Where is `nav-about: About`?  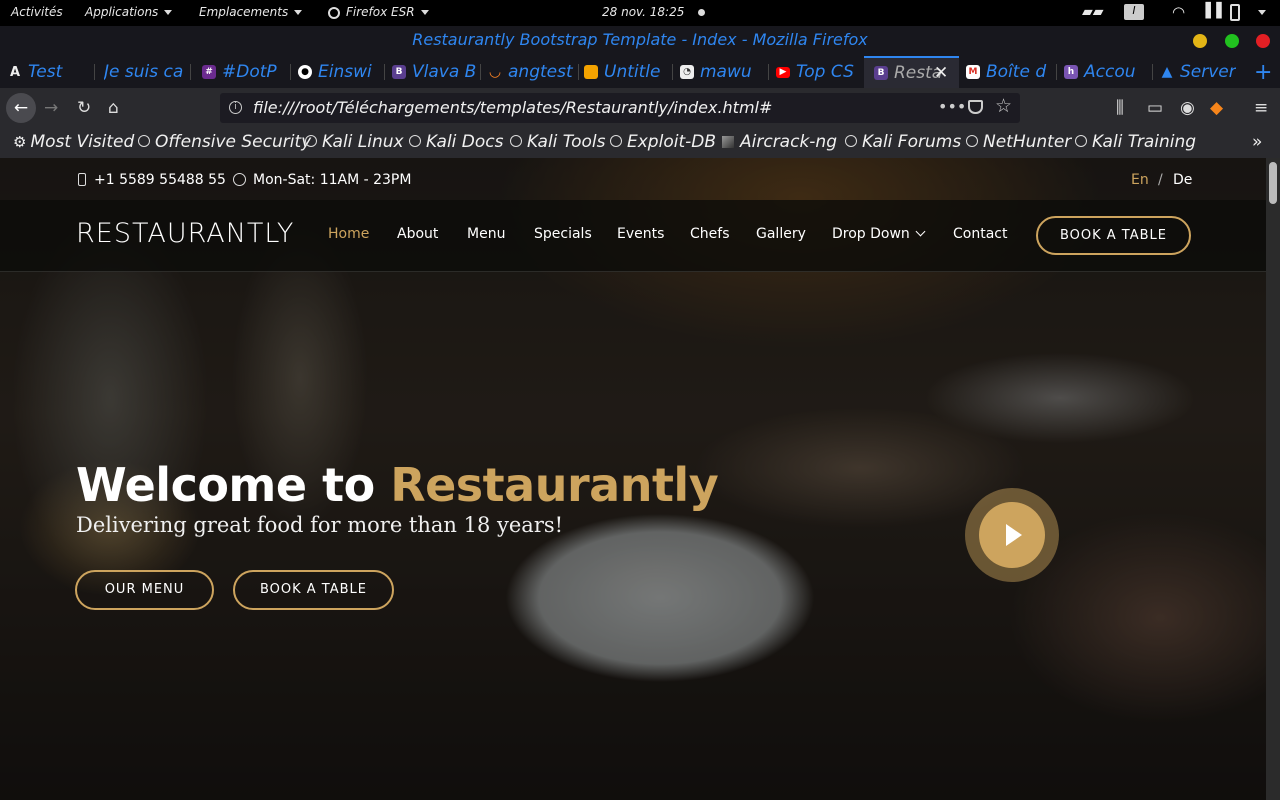
nav-about: About is located at coordinates (417, 234).